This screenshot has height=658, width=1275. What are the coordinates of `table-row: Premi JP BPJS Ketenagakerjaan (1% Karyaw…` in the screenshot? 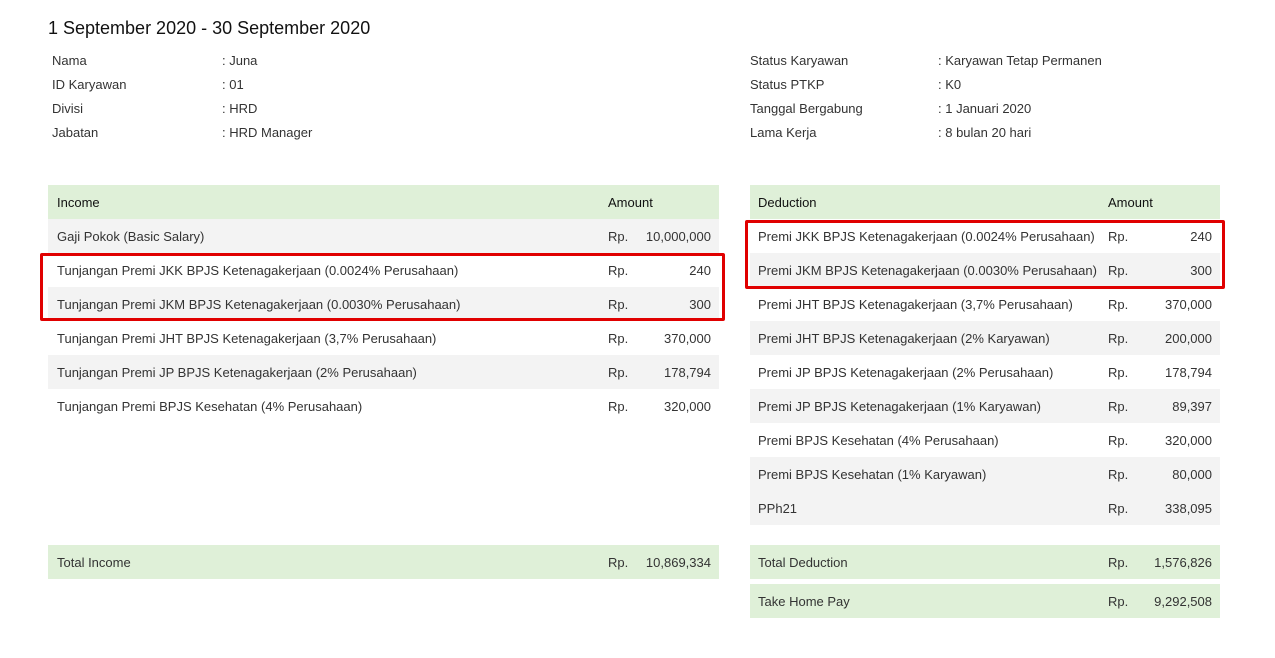 It's located at (985, 406).